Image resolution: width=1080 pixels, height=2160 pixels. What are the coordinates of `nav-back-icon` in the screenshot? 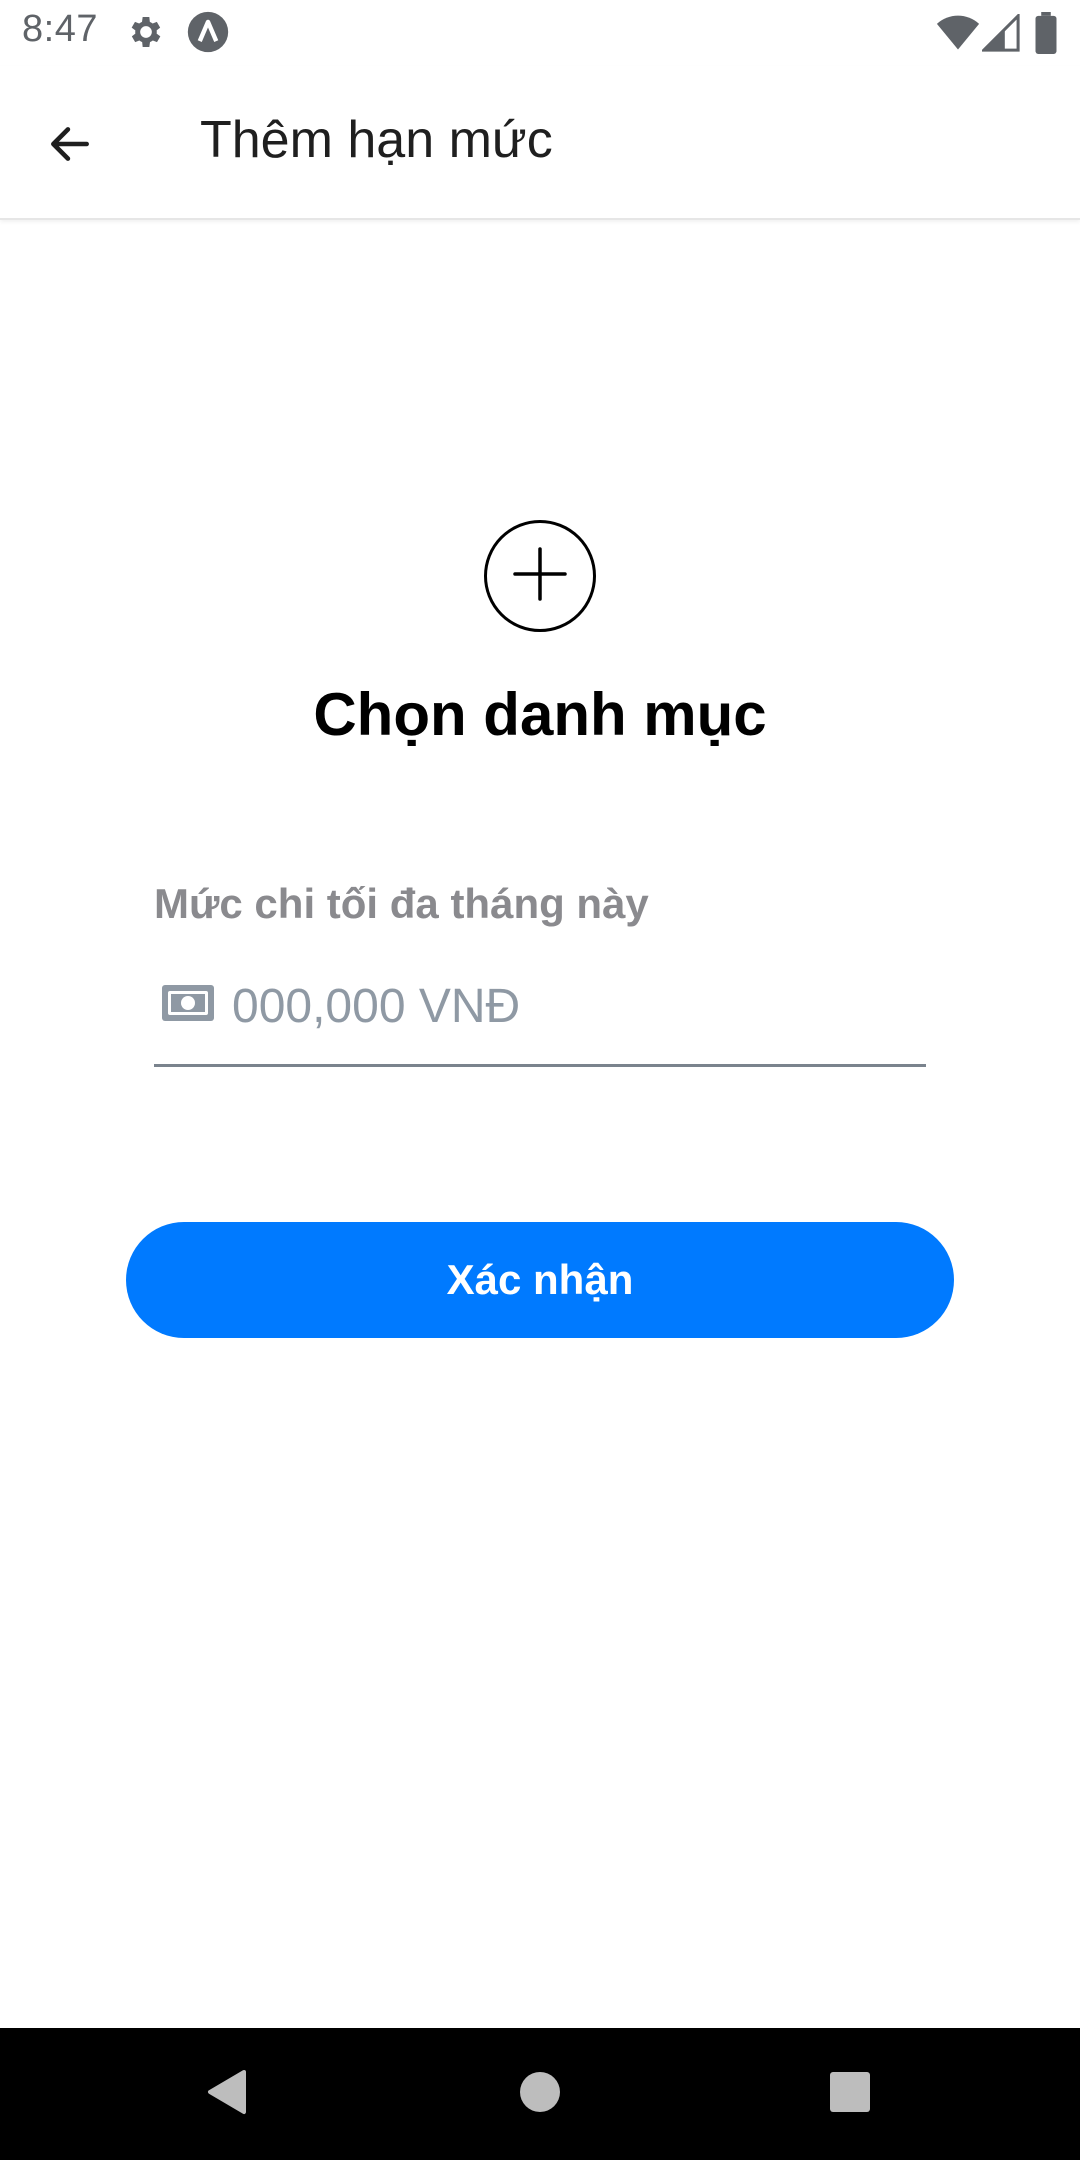 It's located at (226, 2094).